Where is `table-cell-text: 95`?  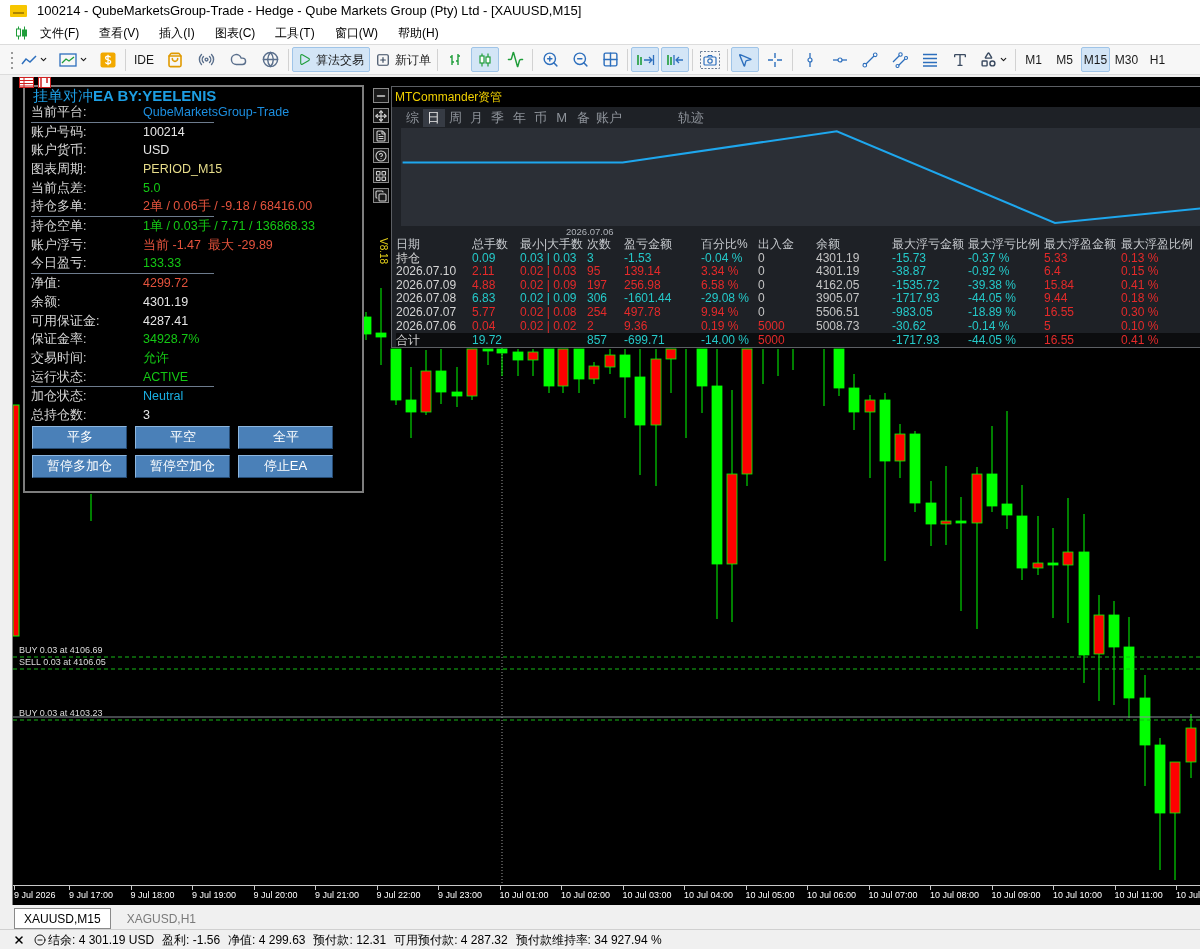
table-cell-text: 95 is located at coordinates (594, 272).